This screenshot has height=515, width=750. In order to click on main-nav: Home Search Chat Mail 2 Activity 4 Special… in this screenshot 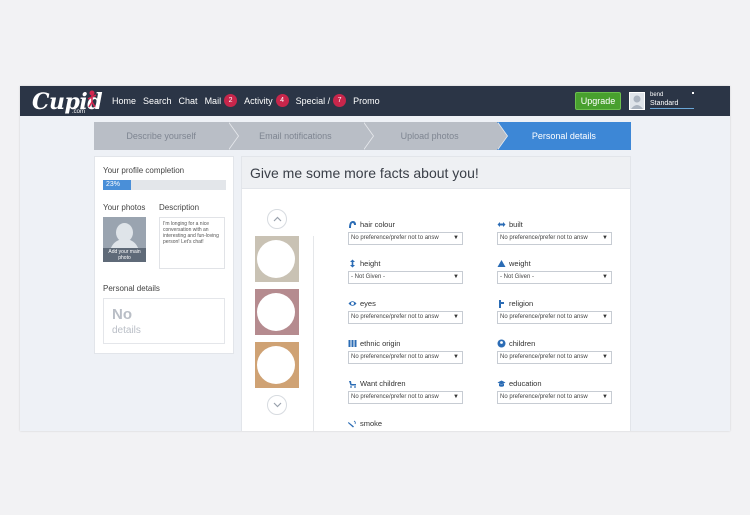, I will do `click(249, 100)`.